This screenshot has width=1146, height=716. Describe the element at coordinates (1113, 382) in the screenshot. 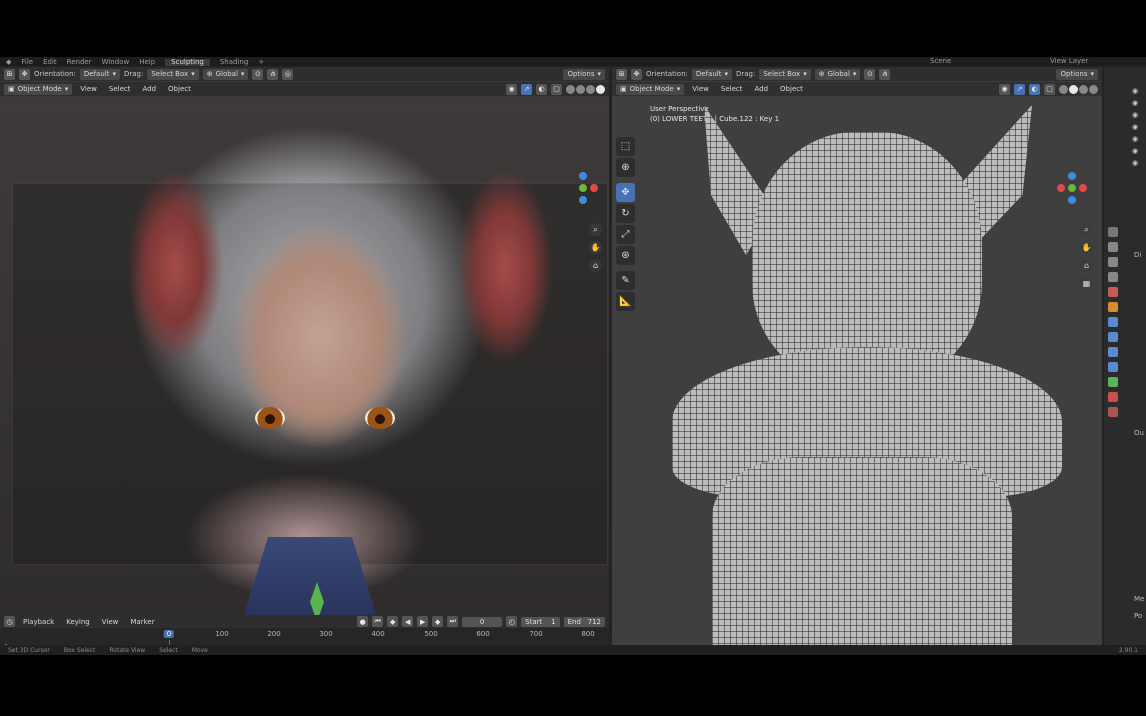

I see `mesh-data-icon` at that location.